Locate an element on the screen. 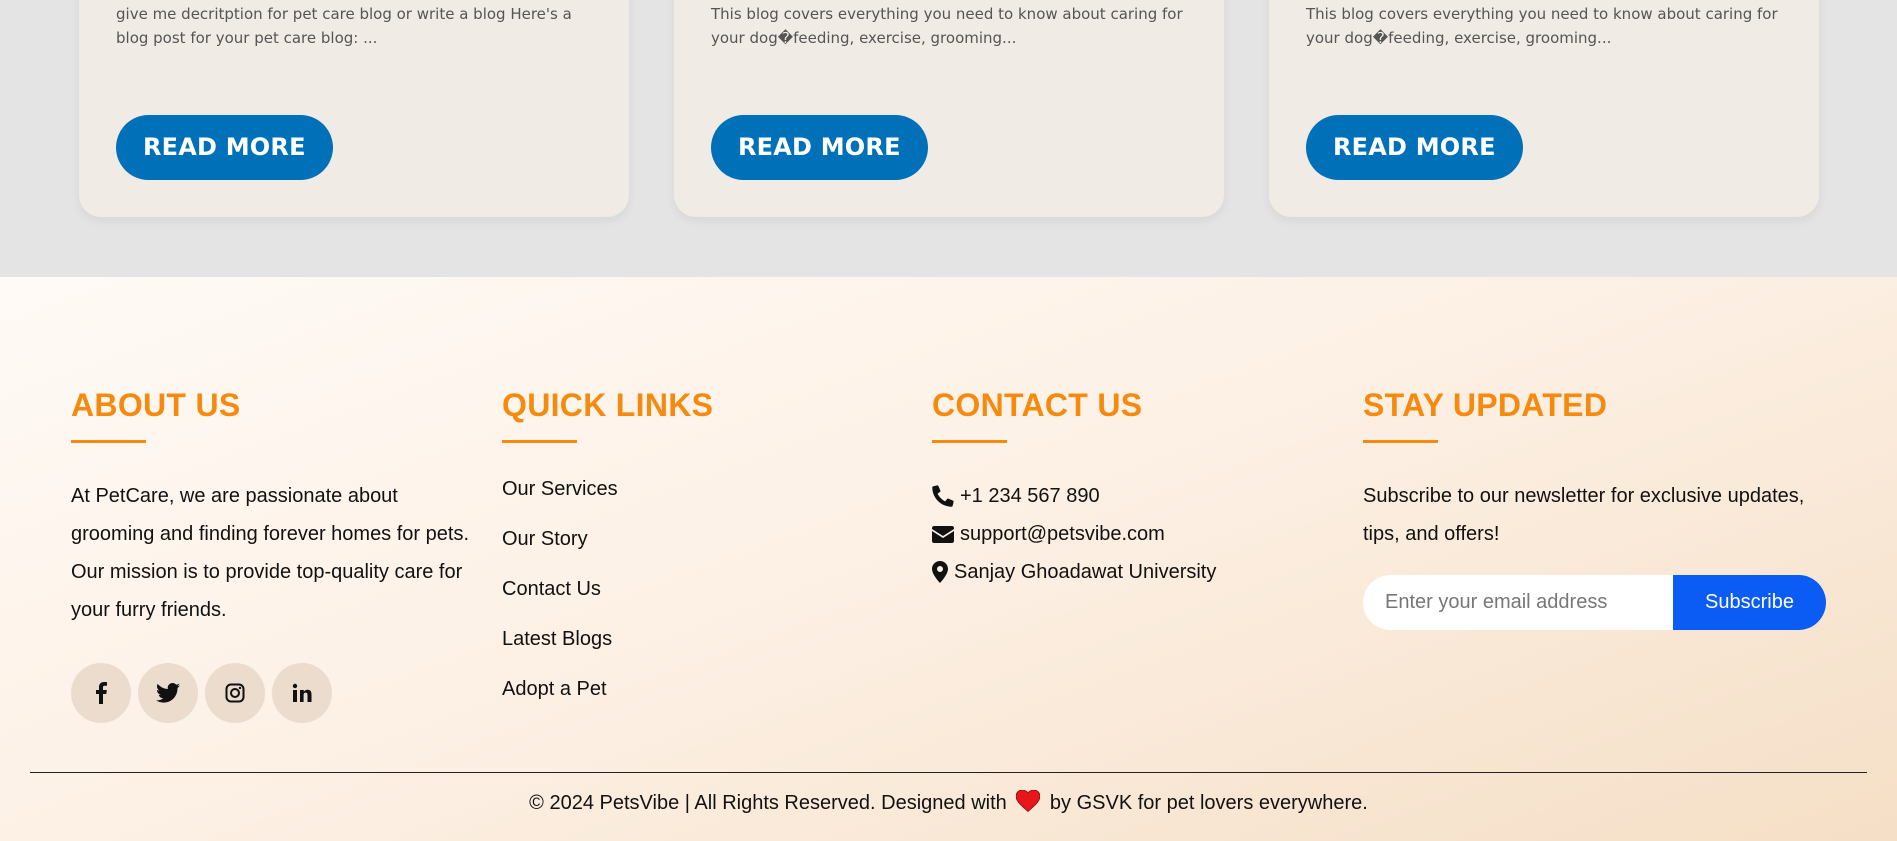  envelope-icon is located at coordinates (943, 534).